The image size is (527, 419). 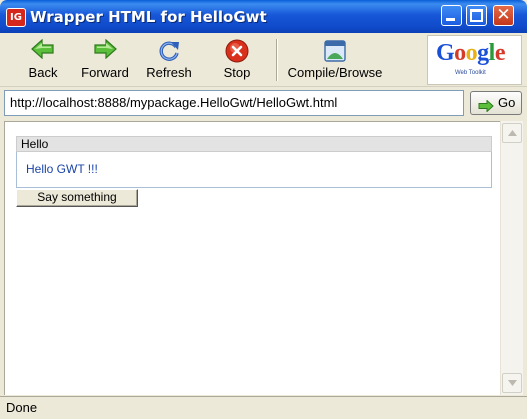 I want to click on back-label: Back, so click(x=43, y=72).